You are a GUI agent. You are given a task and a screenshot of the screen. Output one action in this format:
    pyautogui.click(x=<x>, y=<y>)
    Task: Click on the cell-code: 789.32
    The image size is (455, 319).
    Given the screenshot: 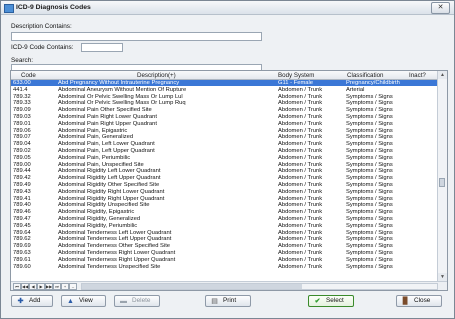 What is the action you would take?
    pyautogui.click(x=22, y=96)
    